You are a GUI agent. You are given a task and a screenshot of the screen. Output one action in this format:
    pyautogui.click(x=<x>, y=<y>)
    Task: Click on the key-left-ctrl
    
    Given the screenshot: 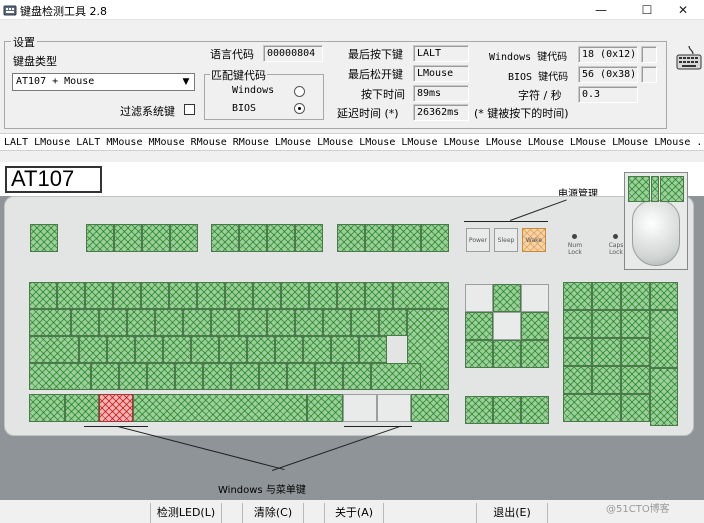 What is the action you would take?
    pyautogui.click(x=47, y=408)
    